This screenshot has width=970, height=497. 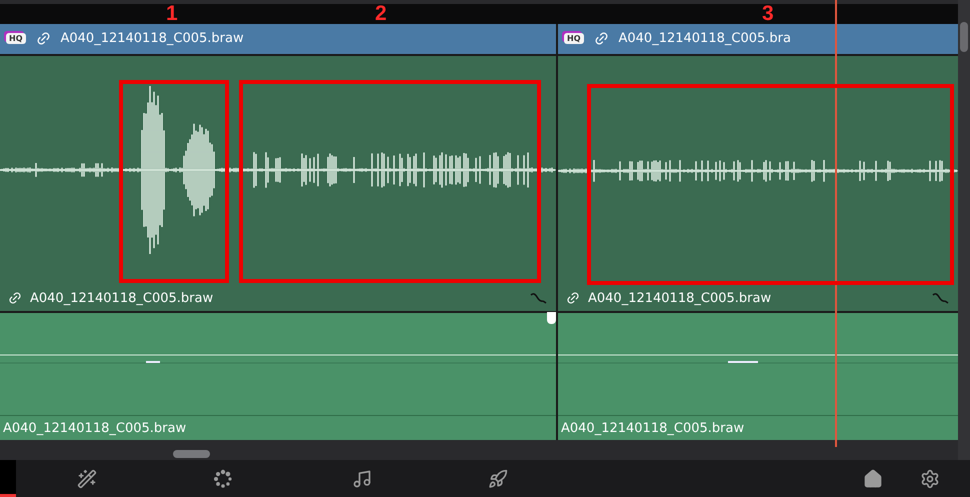 What do you see at coordinates (381, 13) in the screenshot?
I see `annotation-number: 2` at bounding box center [381, 13].